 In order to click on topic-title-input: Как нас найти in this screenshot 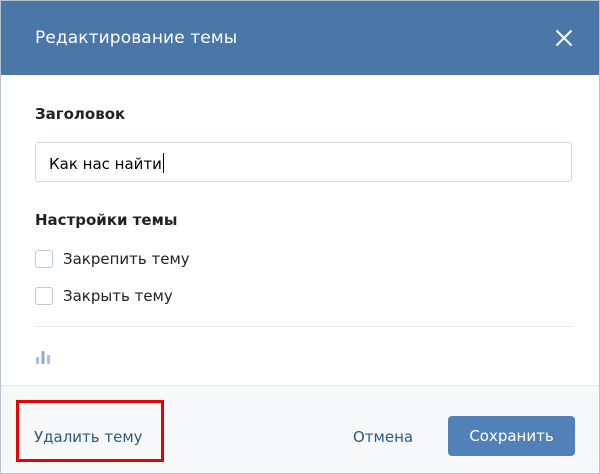, I will do `click(303, 162)`.